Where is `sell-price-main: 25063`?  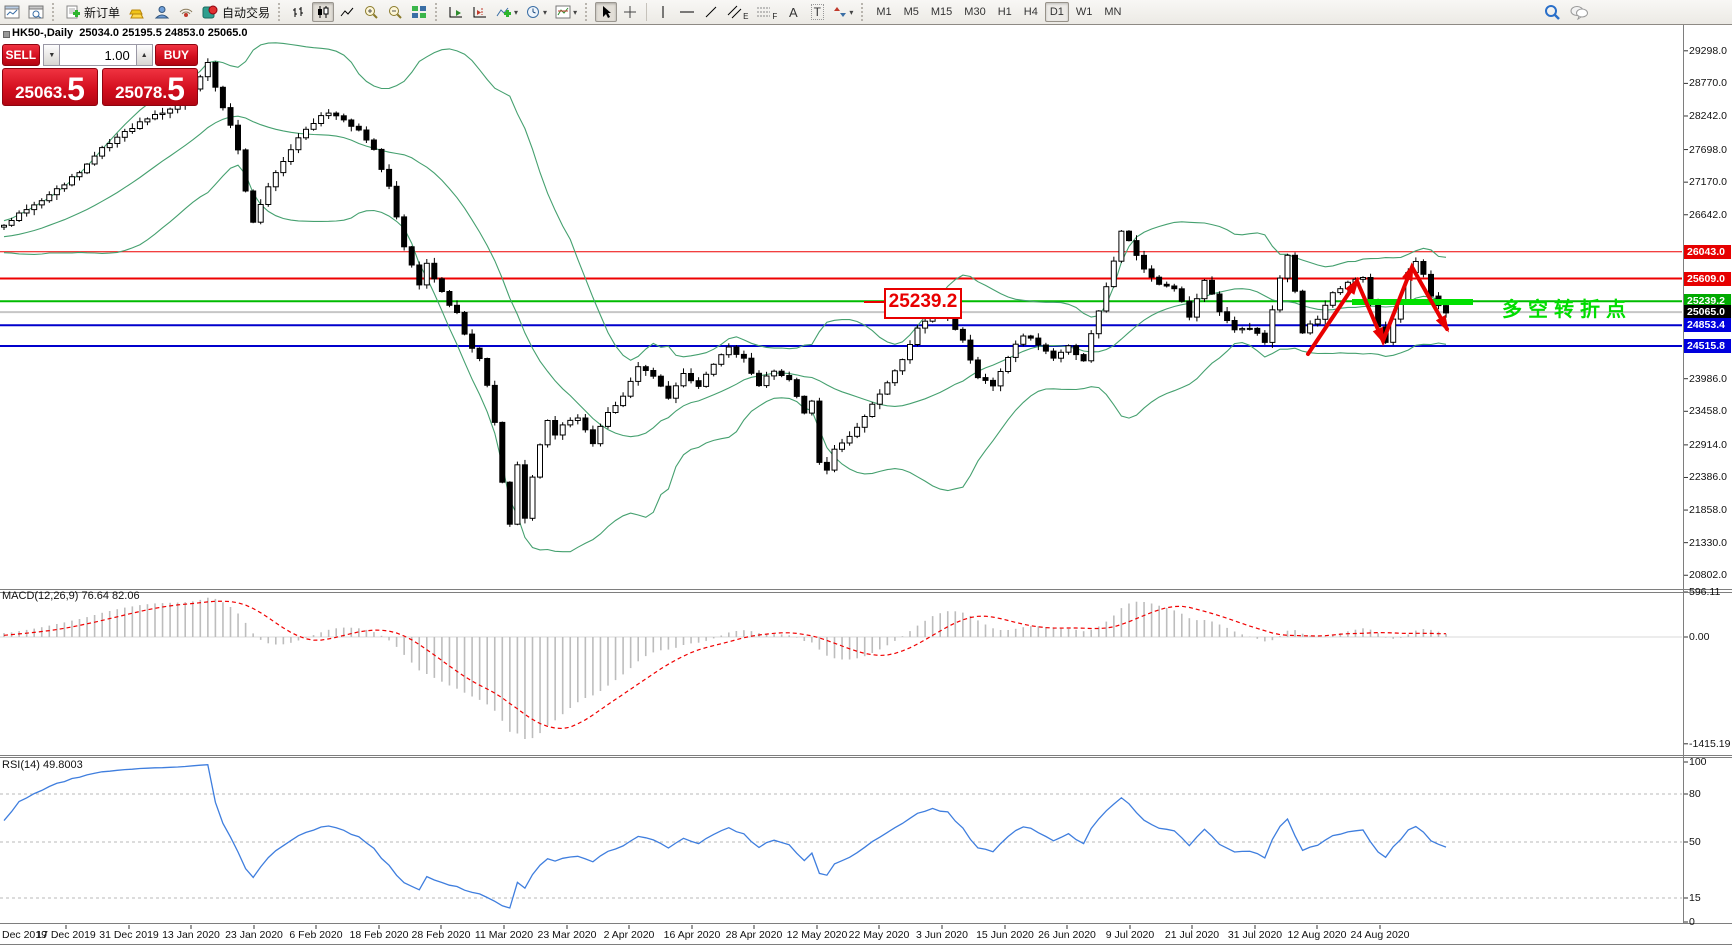
sell-price-main: 25063 is located at coordinates (39, 92).